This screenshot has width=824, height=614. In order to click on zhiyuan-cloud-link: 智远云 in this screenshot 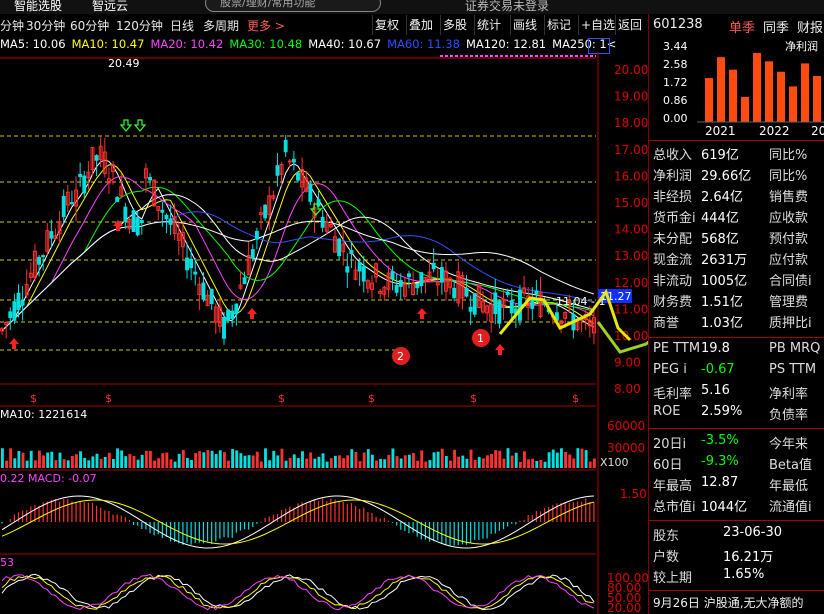, I will do `click(110, 7)`.